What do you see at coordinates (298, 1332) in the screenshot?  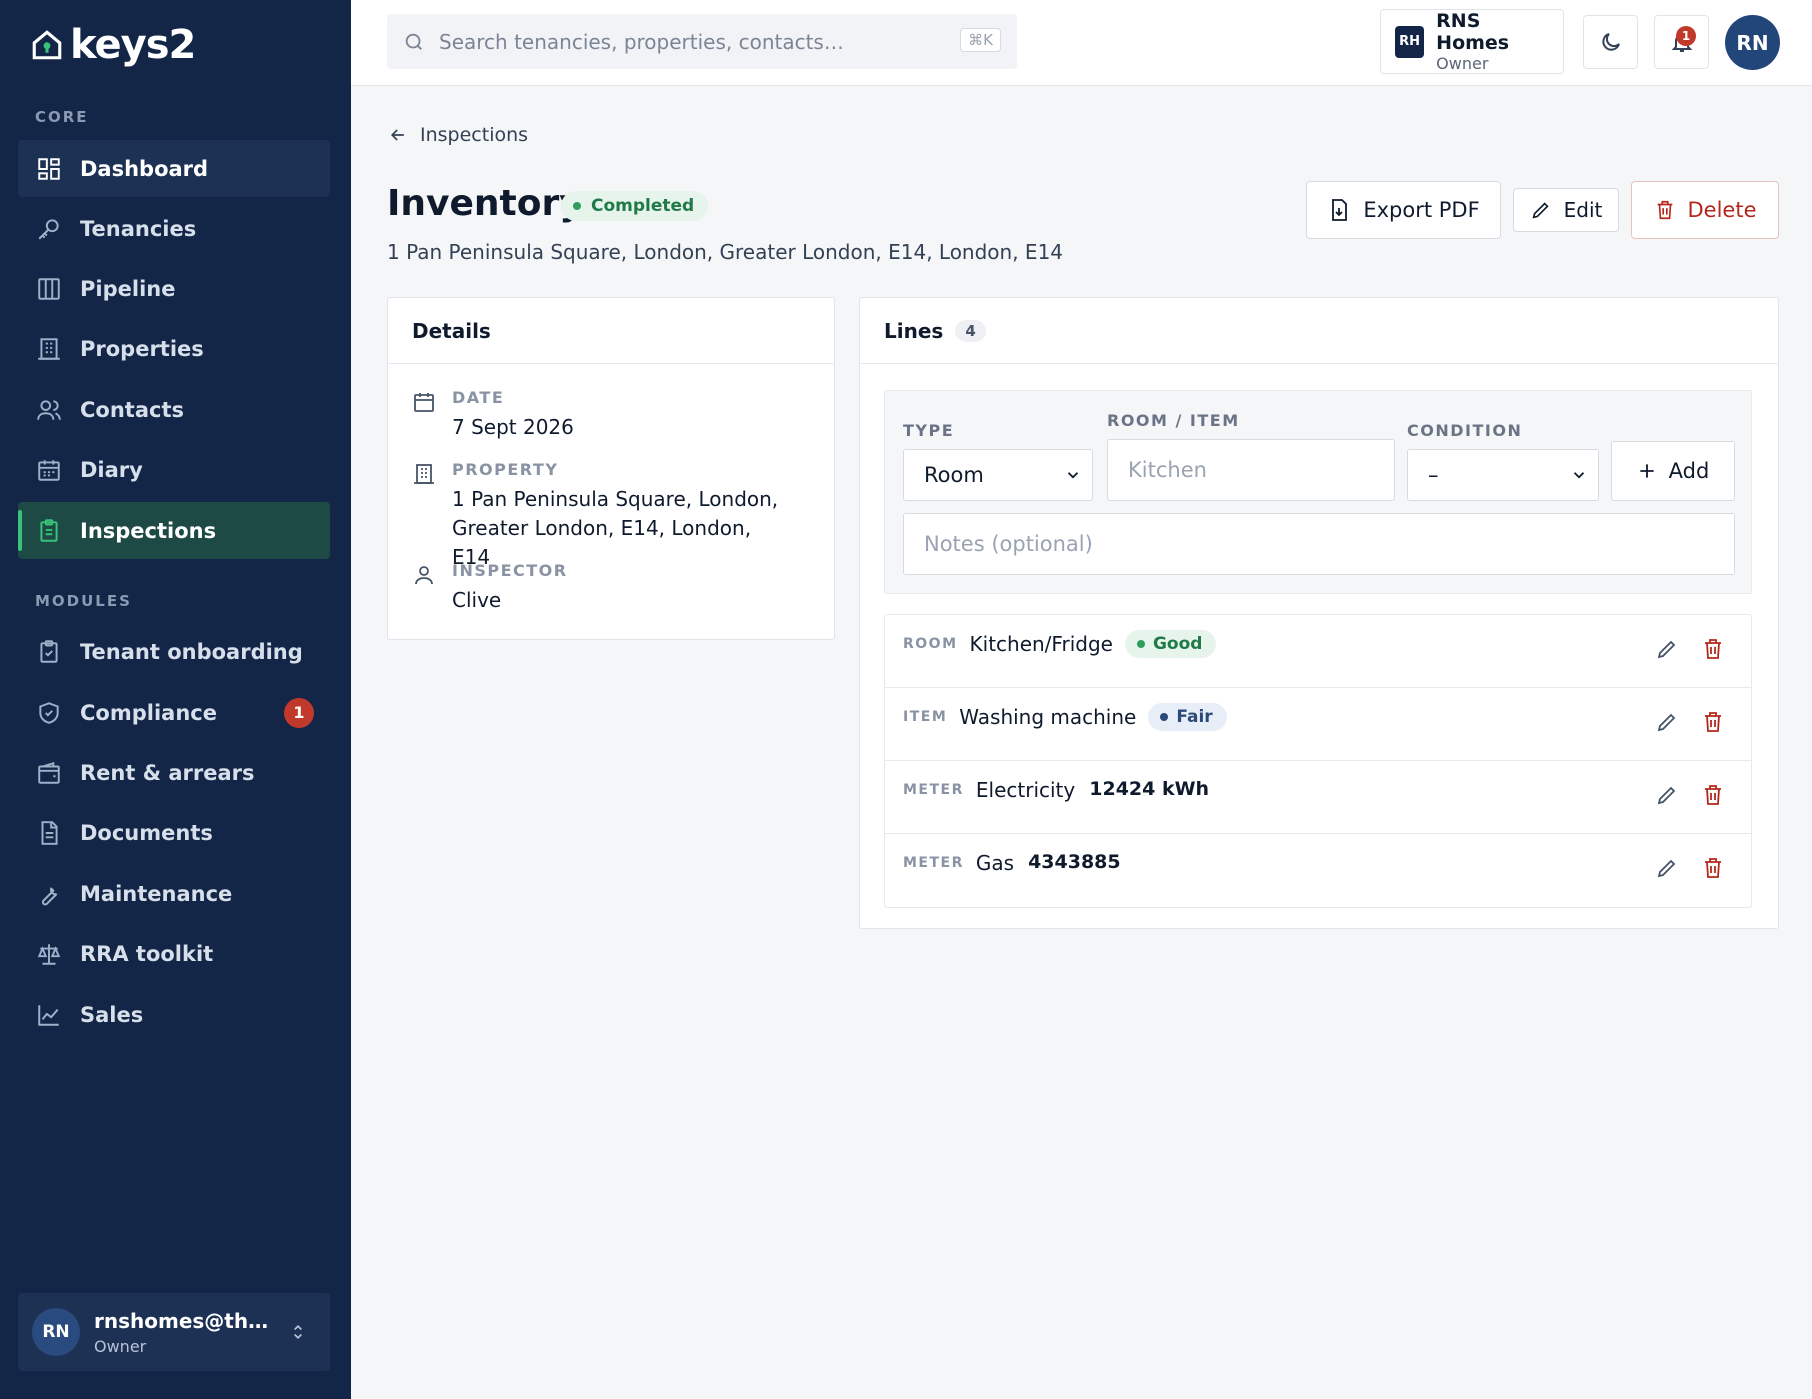 I see `chevron-up-down-icon` at bounding box center [298, 1332].